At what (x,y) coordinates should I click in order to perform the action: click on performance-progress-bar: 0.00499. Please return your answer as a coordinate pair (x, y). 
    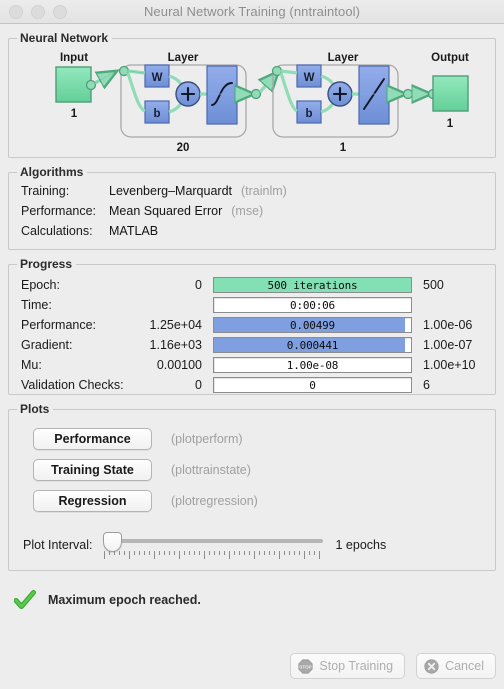
    Looking at the image, I should click on (312, 325).